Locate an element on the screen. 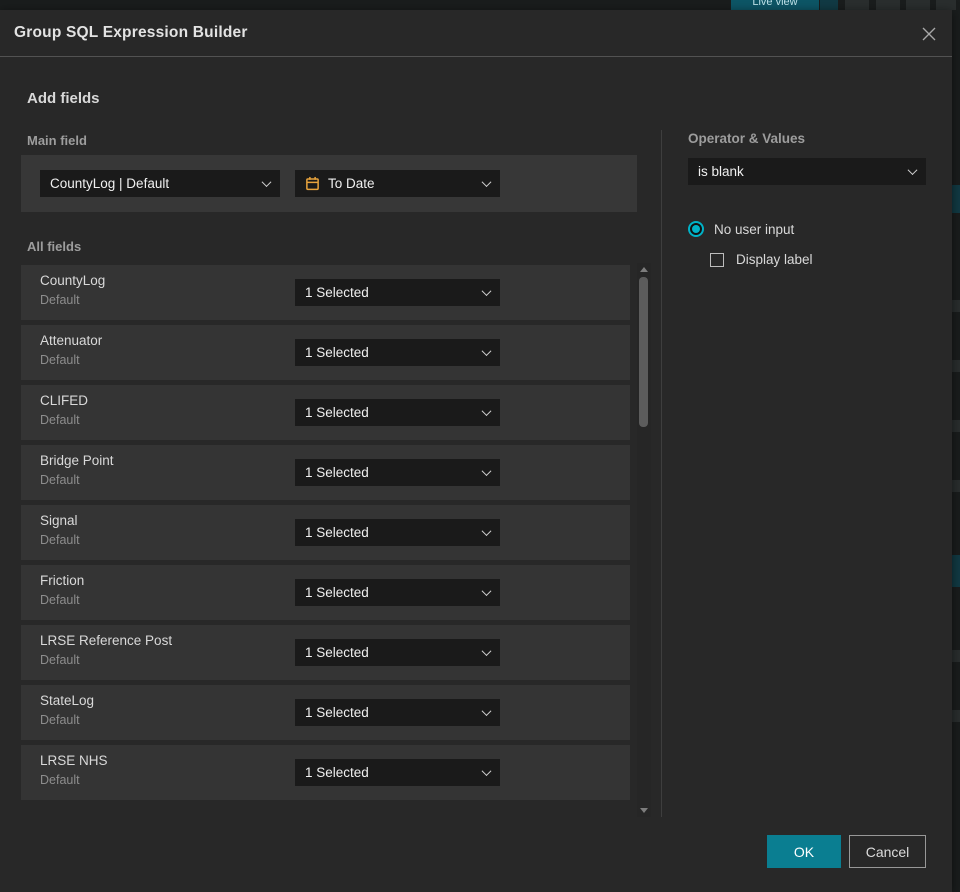  no-user-input-label: No user input is located at coordinates (754, 229).